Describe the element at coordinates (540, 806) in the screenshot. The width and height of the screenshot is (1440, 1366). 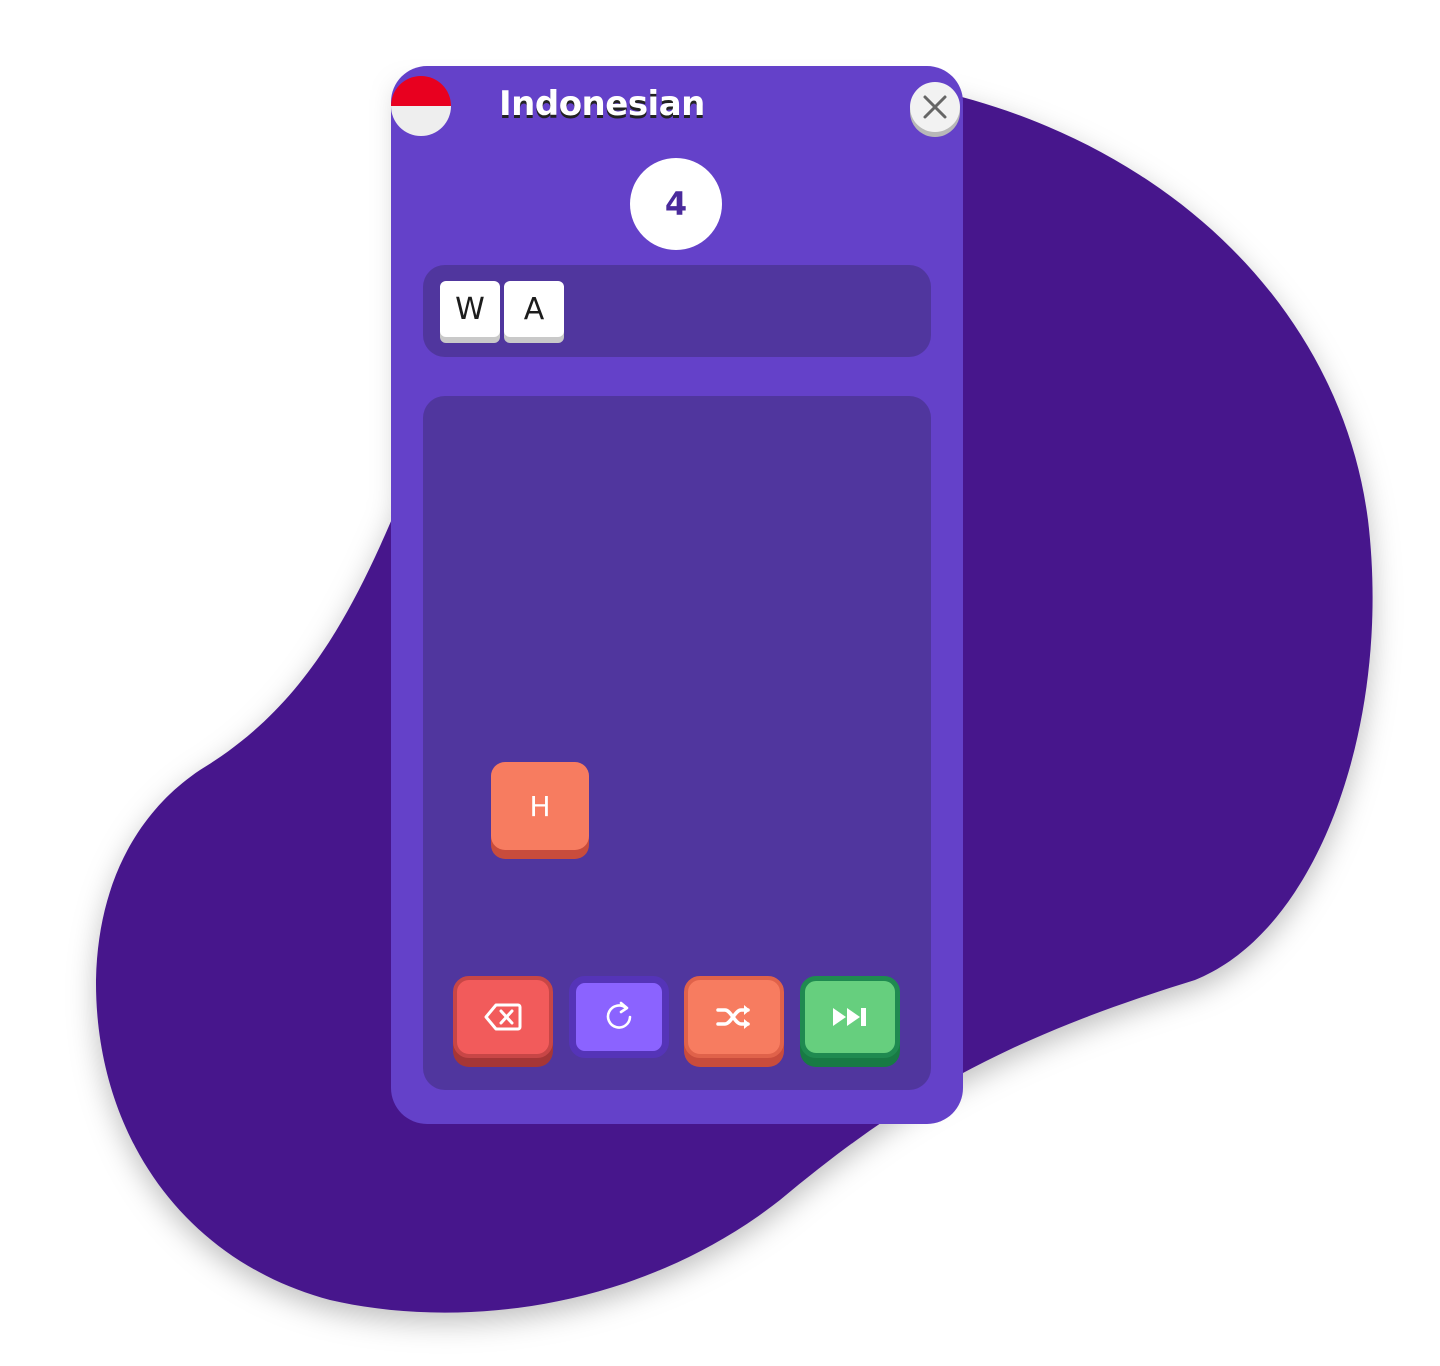
I see `letter-tile: H` at that location.